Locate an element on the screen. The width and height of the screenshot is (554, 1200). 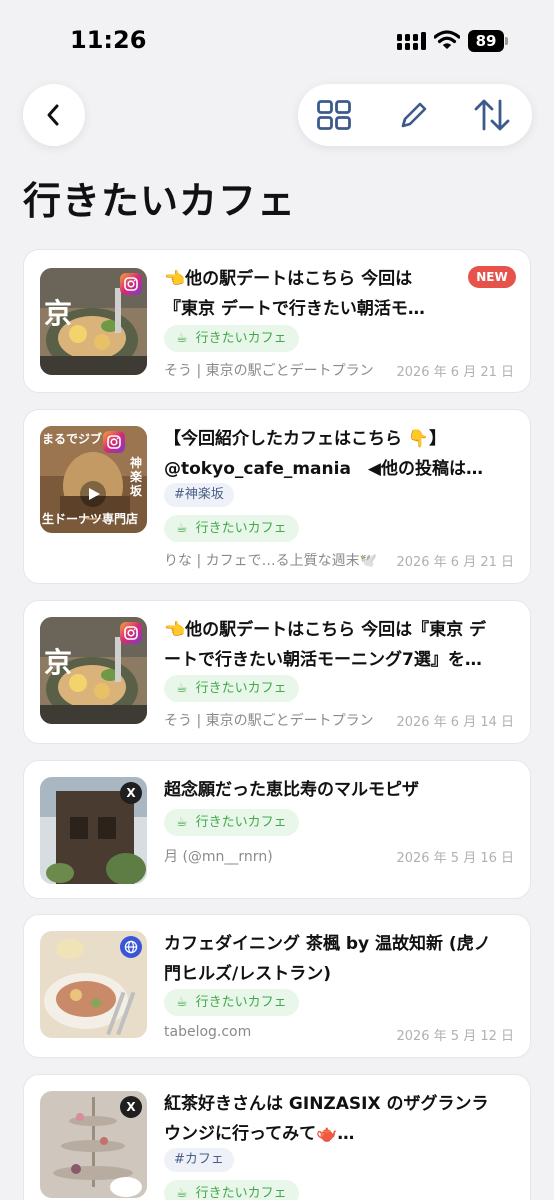
grid-view-button is located at coordinates (334, 115).